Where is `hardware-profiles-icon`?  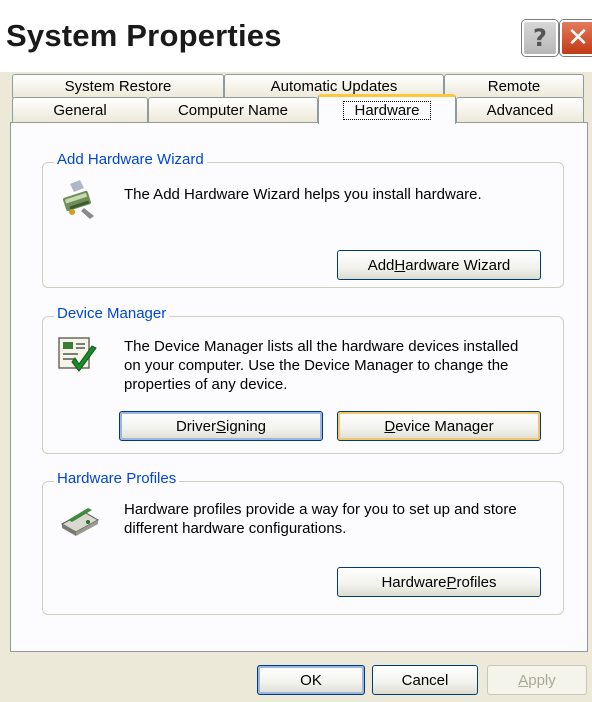 hardware-profiles-icon is located at coordinates (80, 521).